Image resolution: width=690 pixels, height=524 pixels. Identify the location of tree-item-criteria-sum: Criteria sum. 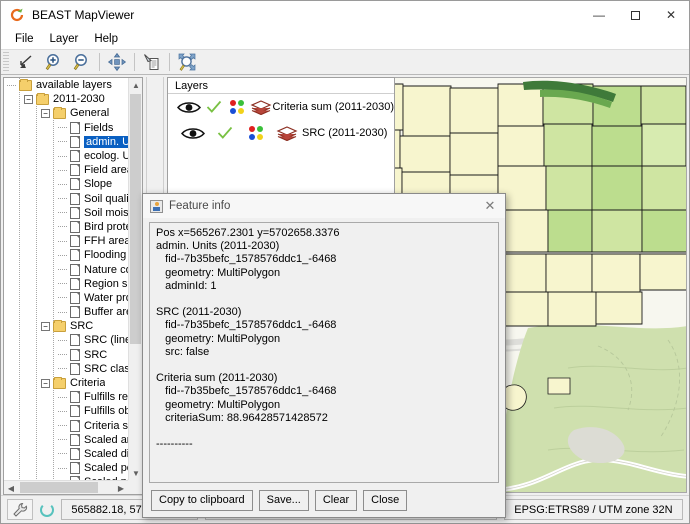
(66, 426).